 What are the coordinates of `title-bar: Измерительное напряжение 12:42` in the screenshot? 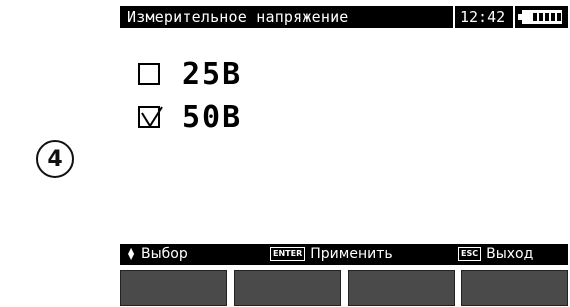 It's located at (344, 17).